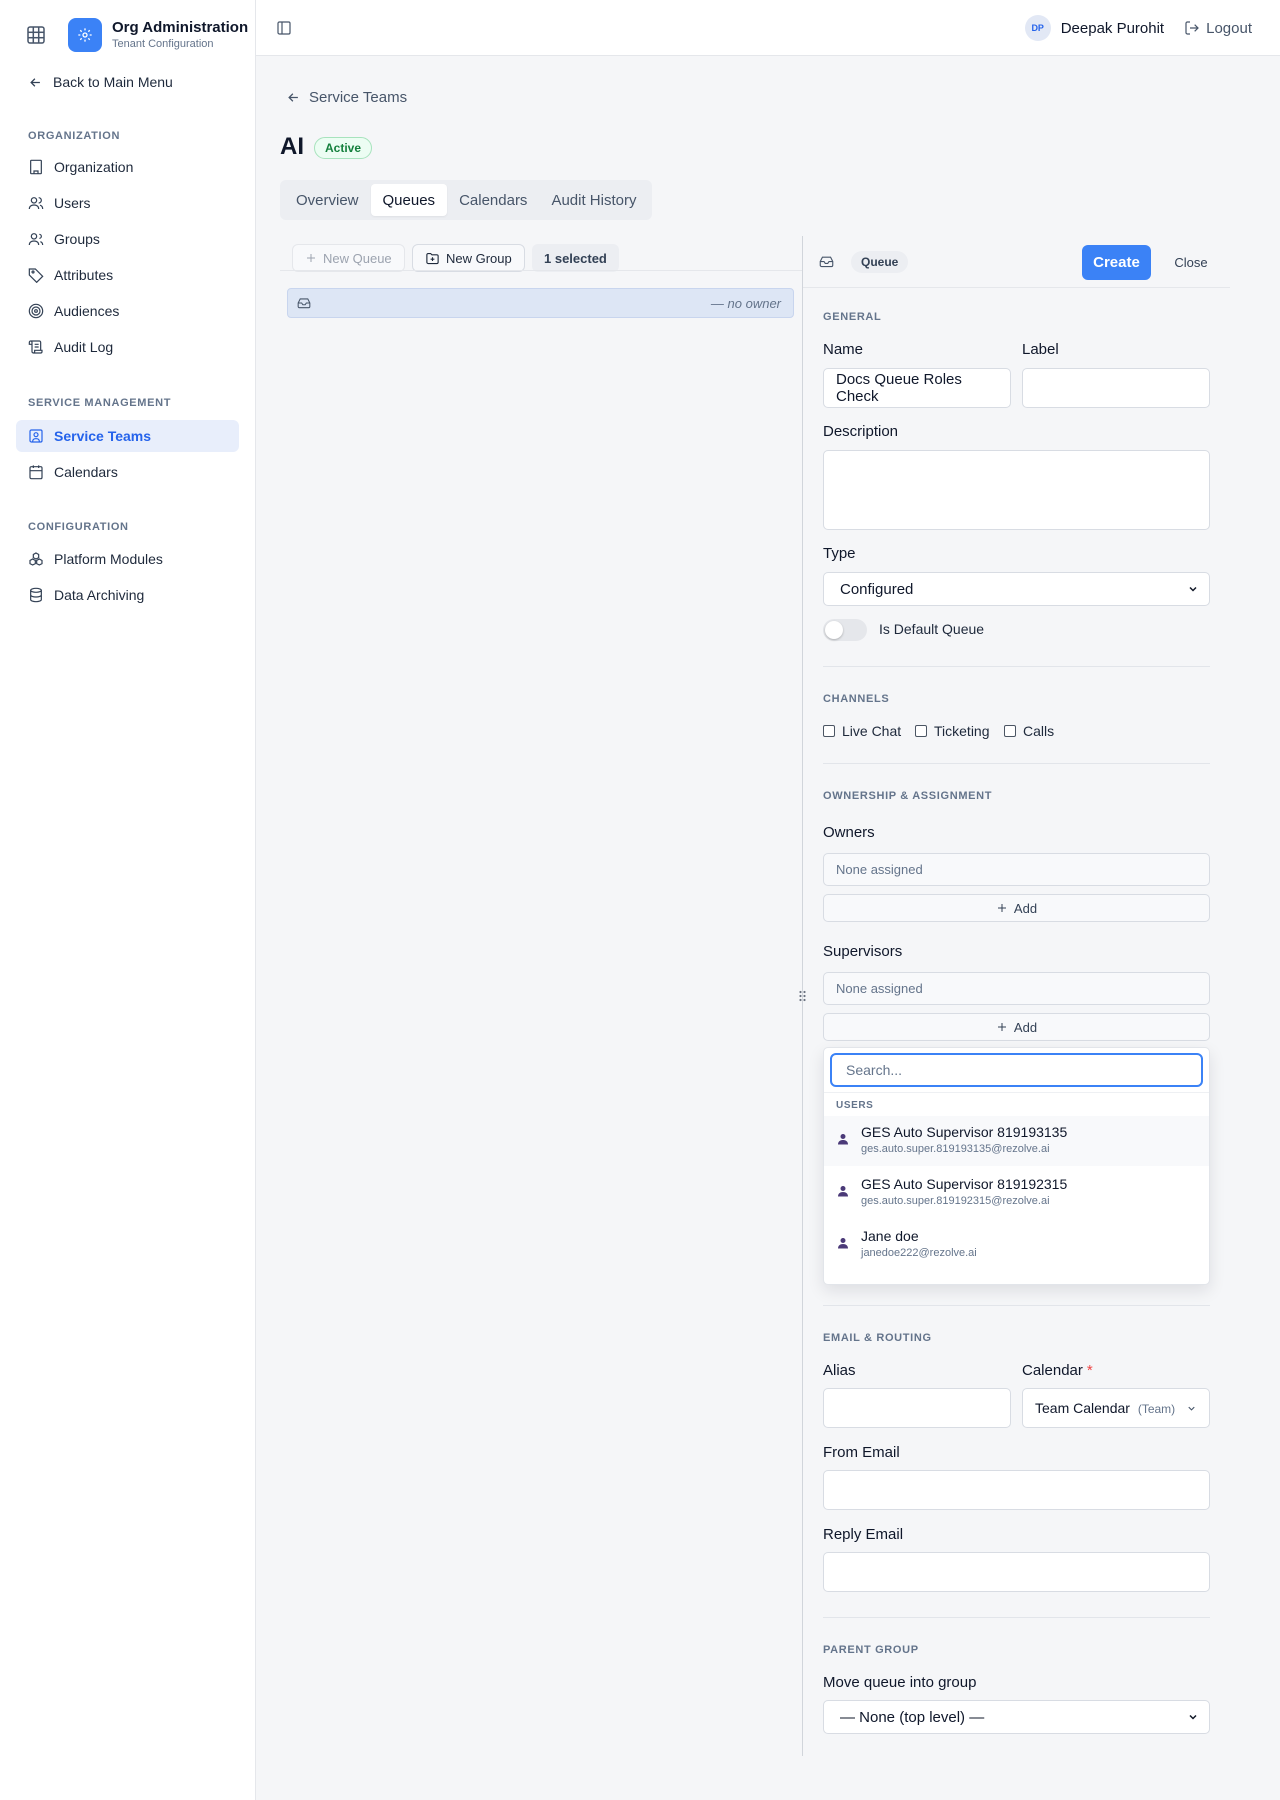  Describe the element at coordinates (108, 559) in the screenshot. I see `sidebar-item-label: Platform Modules` at that location.